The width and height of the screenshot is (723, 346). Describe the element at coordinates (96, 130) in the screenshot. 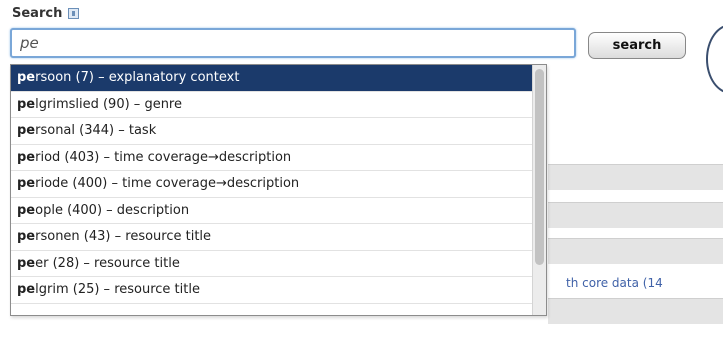

I see `suggestion-text: rsonal (344) – task` at that location.